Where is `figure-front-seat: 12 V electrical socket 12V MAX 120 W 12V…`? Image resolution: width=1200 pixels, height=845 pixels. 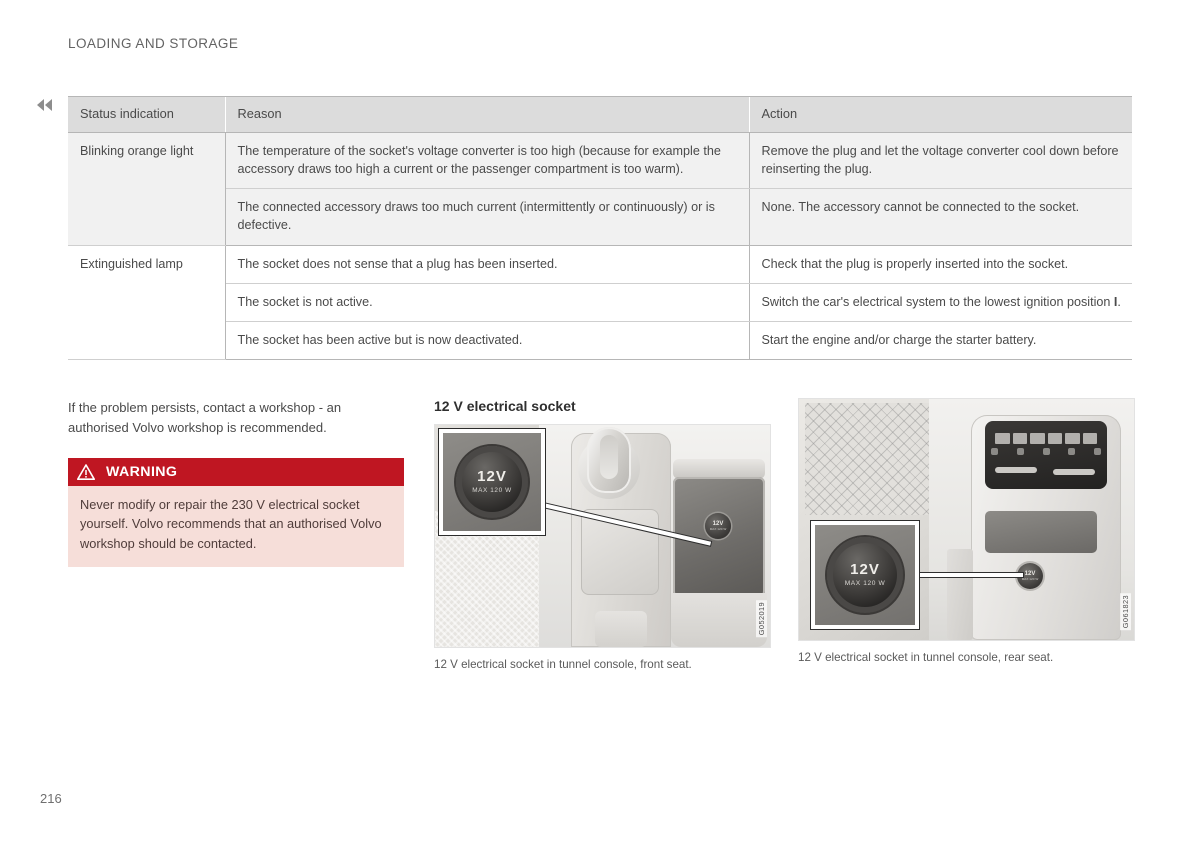 figure-front-seat: 12 V electrical socket 12V MAX 120 W 12V… is located at coordinates (602, 535).